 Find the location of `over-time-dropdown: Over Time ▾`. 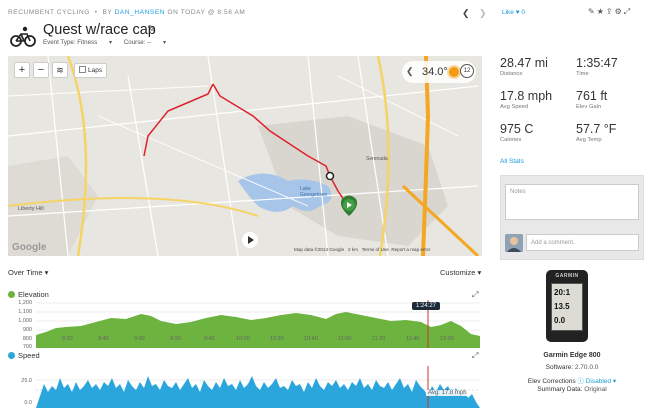

over-time-dropdown: Over Time ▾ is located at coordinates (28, 272).